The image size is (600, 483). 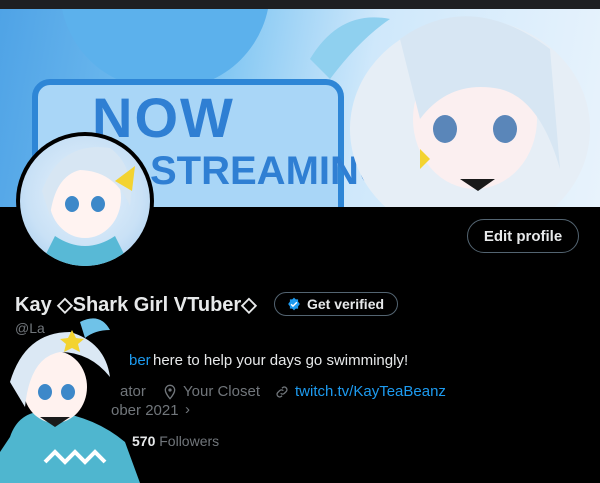 What do you see at coordinates (221, 391) in the screenshot?
I see `location-text: Your Closet` at bounding box center [221, 391].